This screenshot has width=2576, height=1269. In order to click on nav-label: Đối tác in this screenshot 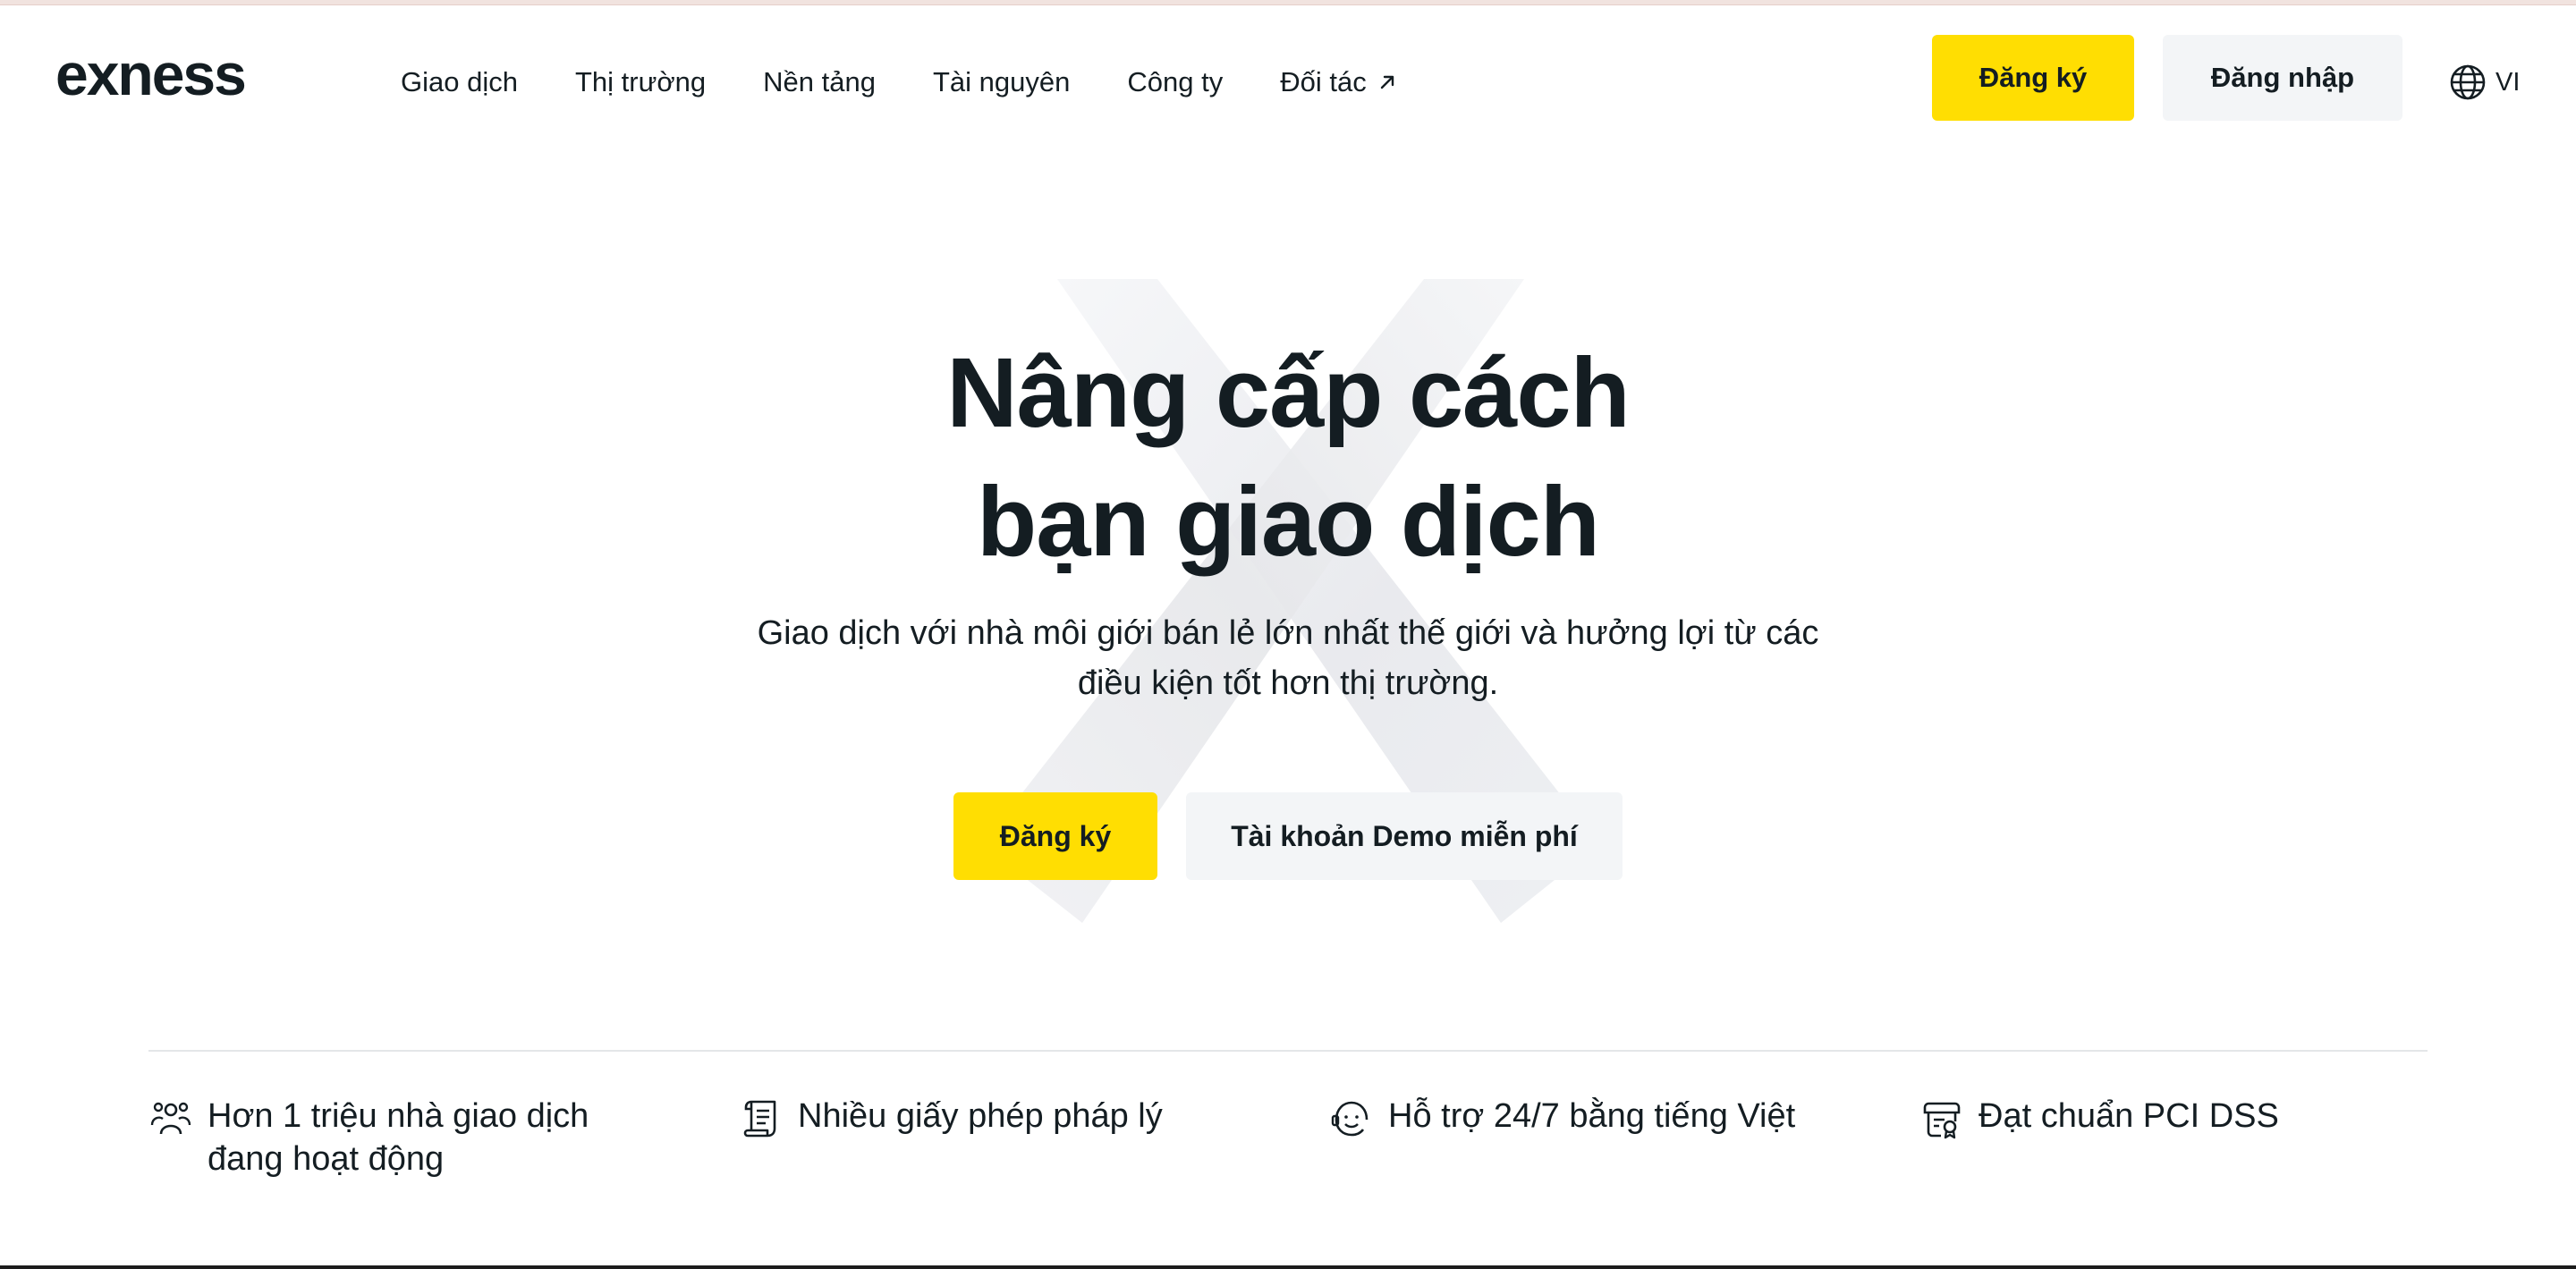, I will do `click(1323, 81)`.